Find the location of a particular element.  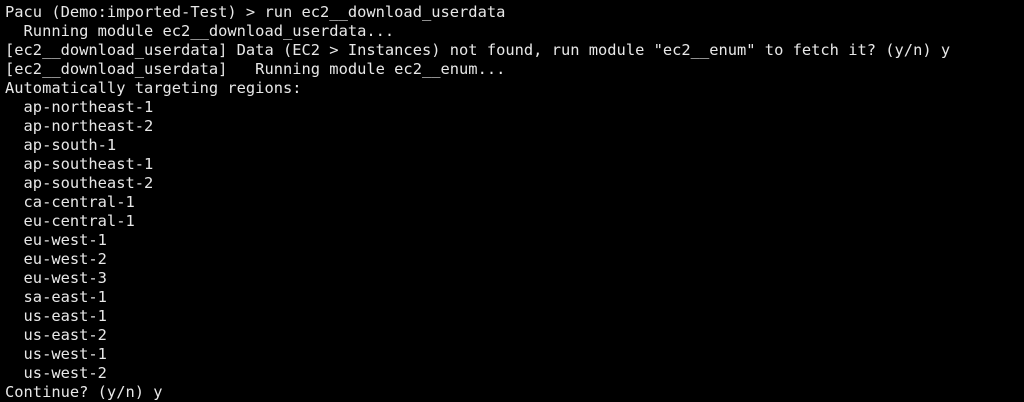

region-item: us-east-1 is located at coordinates (56, 316).